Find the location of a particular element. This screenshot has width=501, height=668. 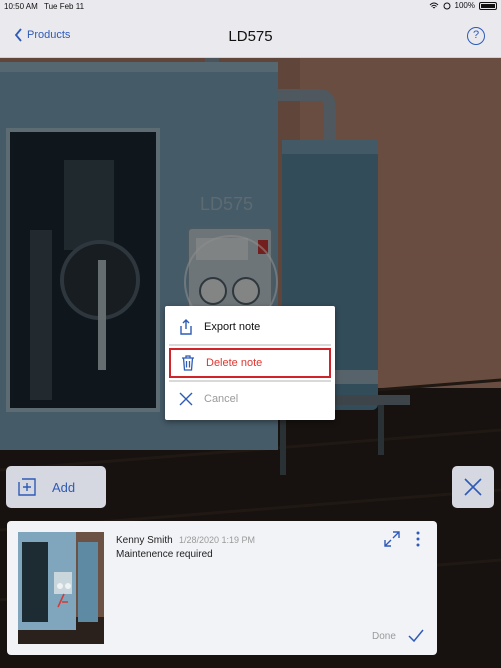

share-icon is located at coordinates (186, 327).